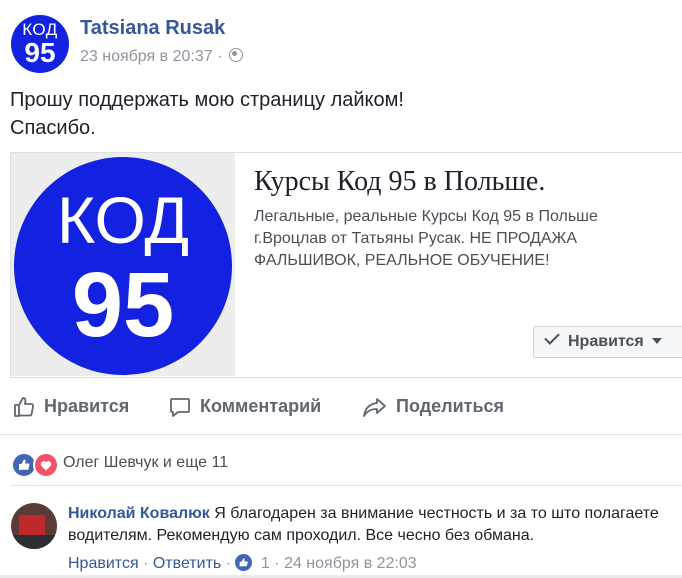 Image resolution: width=682 pixels, height=578 pixels. I want to click on page-avatar: КОД 95, so click(40, 44).